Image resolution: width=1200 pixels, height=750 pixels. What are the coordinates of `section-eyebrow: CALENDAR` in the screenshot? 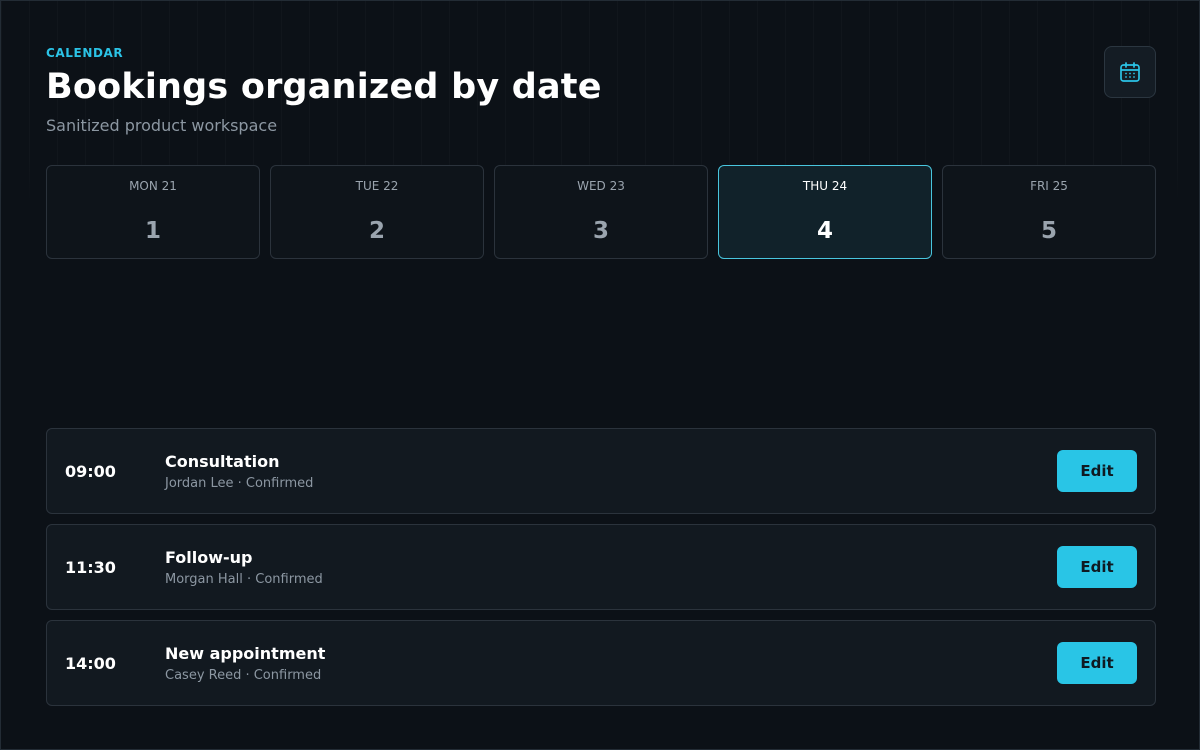 It's located at (85, 53).